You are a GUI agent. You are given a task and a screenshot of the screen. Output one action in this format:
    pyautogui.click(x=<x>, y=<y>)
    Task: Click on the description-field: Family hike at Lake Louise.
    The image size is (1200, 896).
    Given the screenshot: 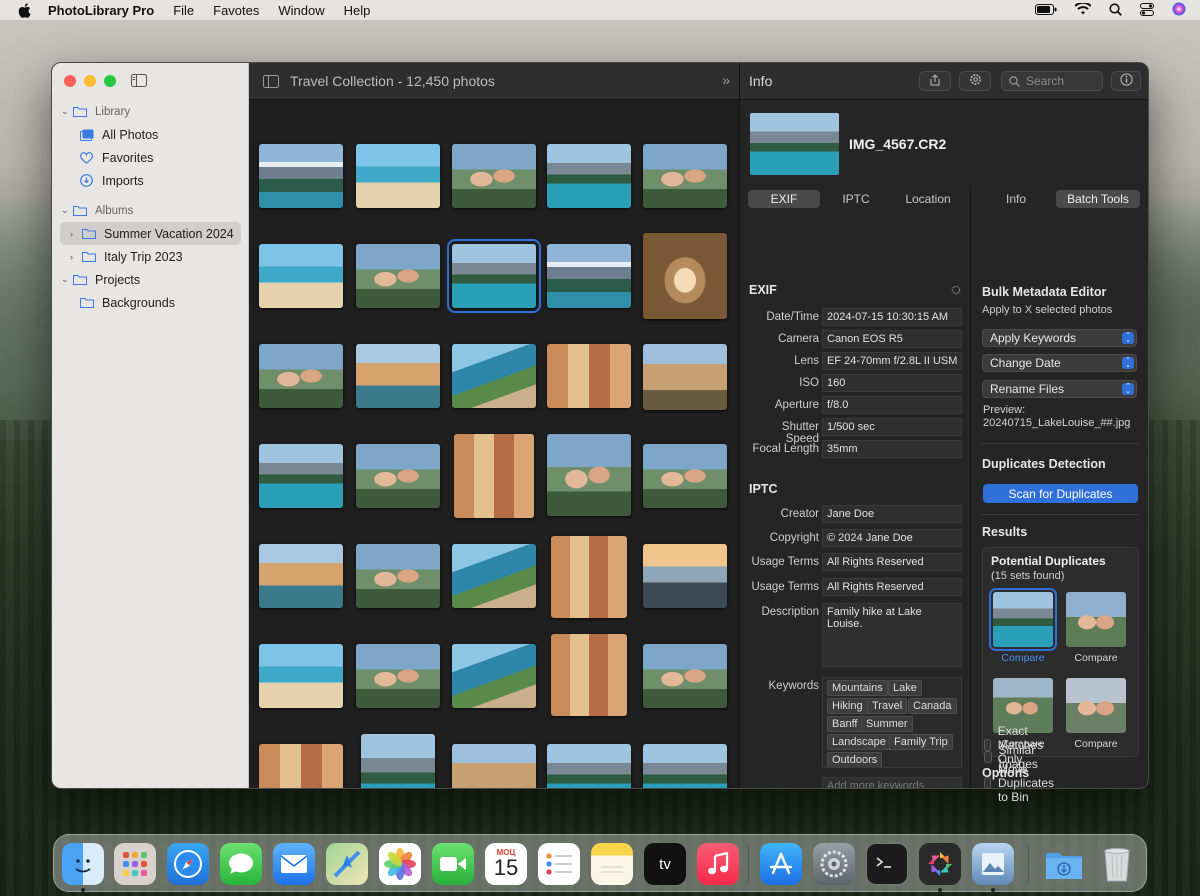 What is the action you would take?
    pyautogui.click(x=892, y=635)
    